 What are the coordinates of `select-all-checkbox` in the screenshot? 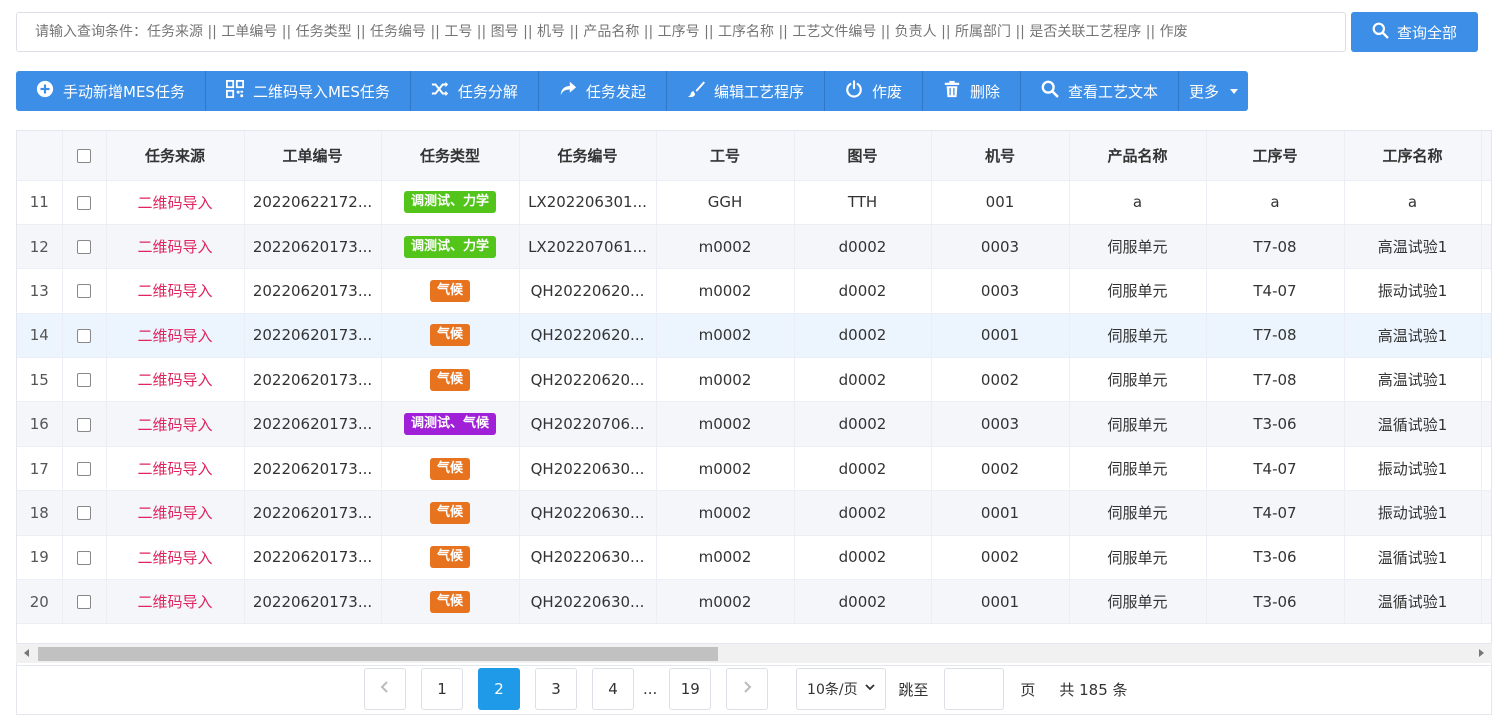 It's located at (84, 155).